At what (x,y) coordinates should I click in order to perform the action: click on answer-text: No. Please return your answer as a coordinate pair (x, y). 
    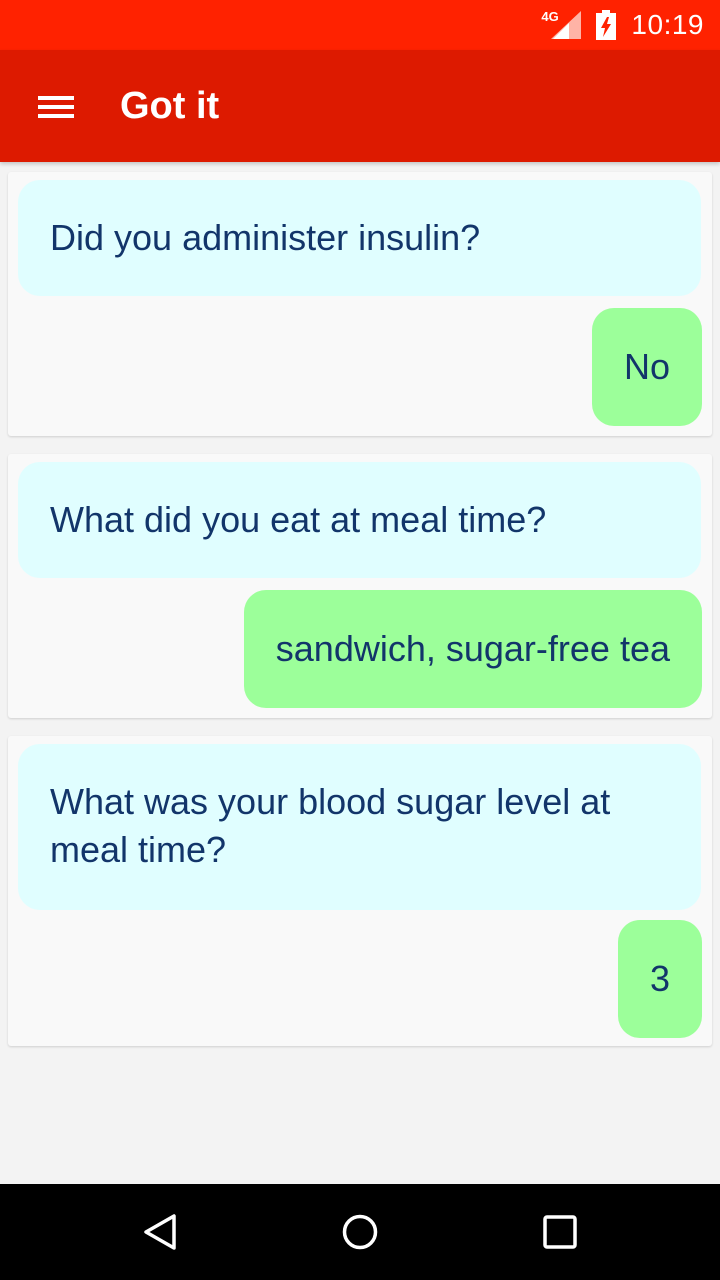
    Looking at the image, I should click on (646, 366).